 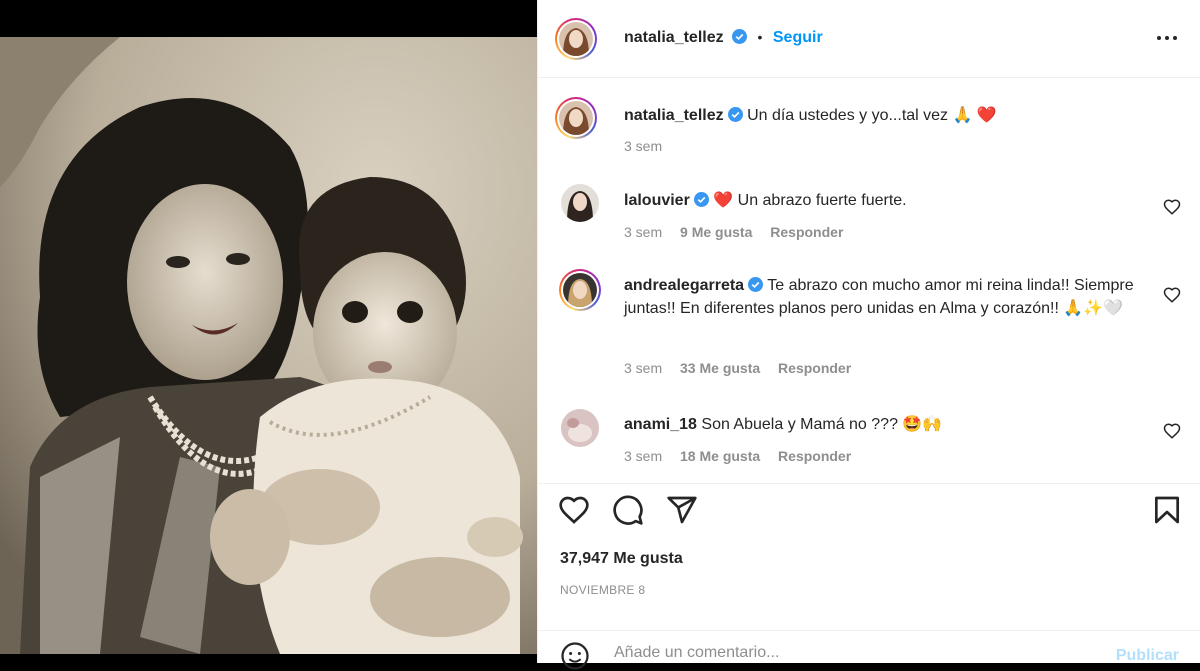 What do you see at coordinates (716, 232) in the screenshot?
I see `comment-likes: 9 Me gusta` at bounding box center [716, 232].